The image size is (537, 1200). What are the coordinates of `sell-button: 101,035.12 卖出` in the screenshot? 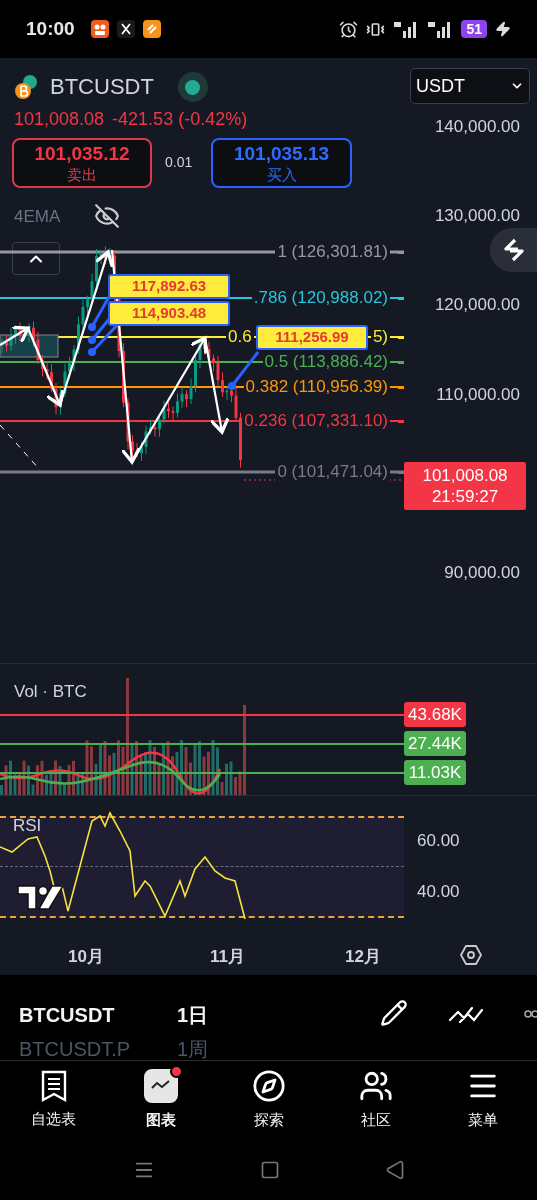 It's located at (82, 163).